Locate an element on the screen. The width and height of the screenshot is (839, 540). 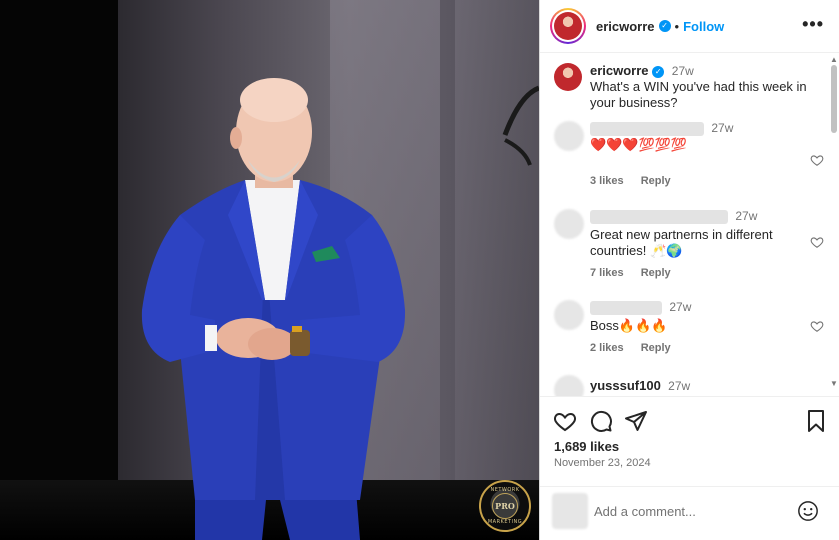
scroll-down-icon: ▼ is located at coordinates (834, 383).